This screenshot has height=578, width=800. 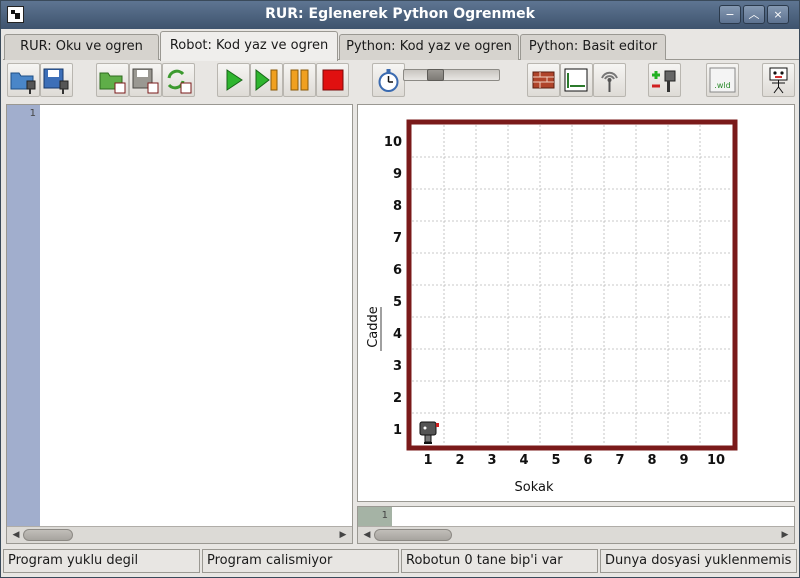 I want to click on add-robot-button, so click(x=664, y=80).